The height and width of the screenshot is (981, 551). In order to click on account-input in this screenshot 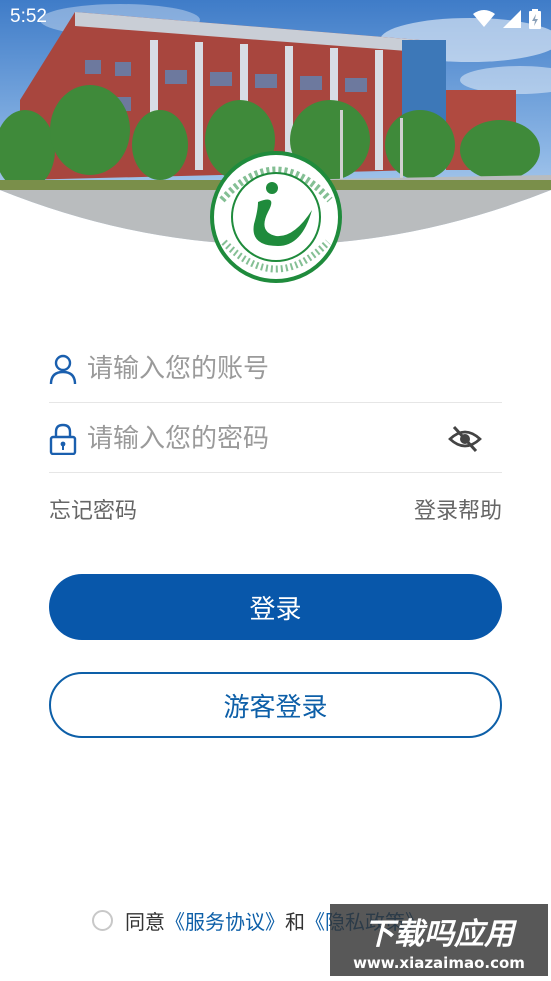, I will do `click(267, 369)`.